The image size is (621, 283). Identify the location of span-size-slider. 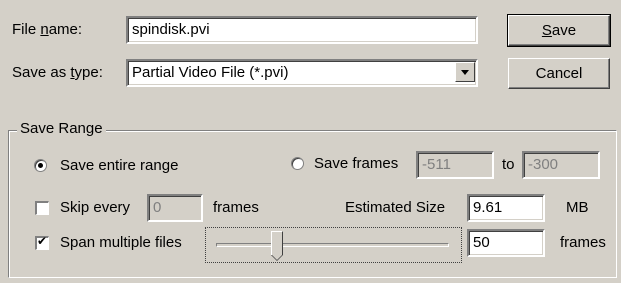
(333, 245).